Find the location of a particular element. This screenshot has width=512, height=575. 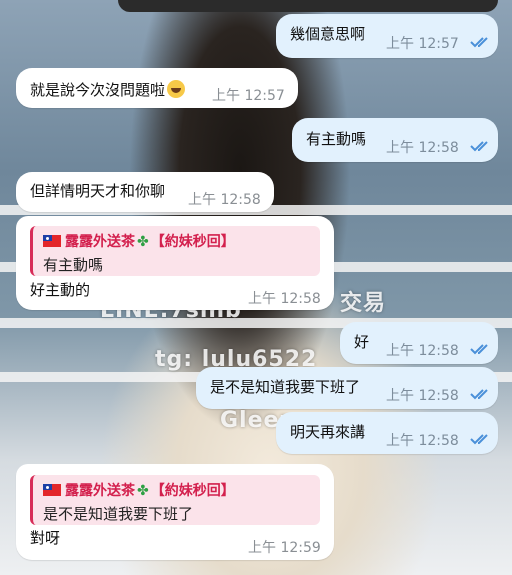

message-text: 有主動嗎 is located at coordinates (336, 139).